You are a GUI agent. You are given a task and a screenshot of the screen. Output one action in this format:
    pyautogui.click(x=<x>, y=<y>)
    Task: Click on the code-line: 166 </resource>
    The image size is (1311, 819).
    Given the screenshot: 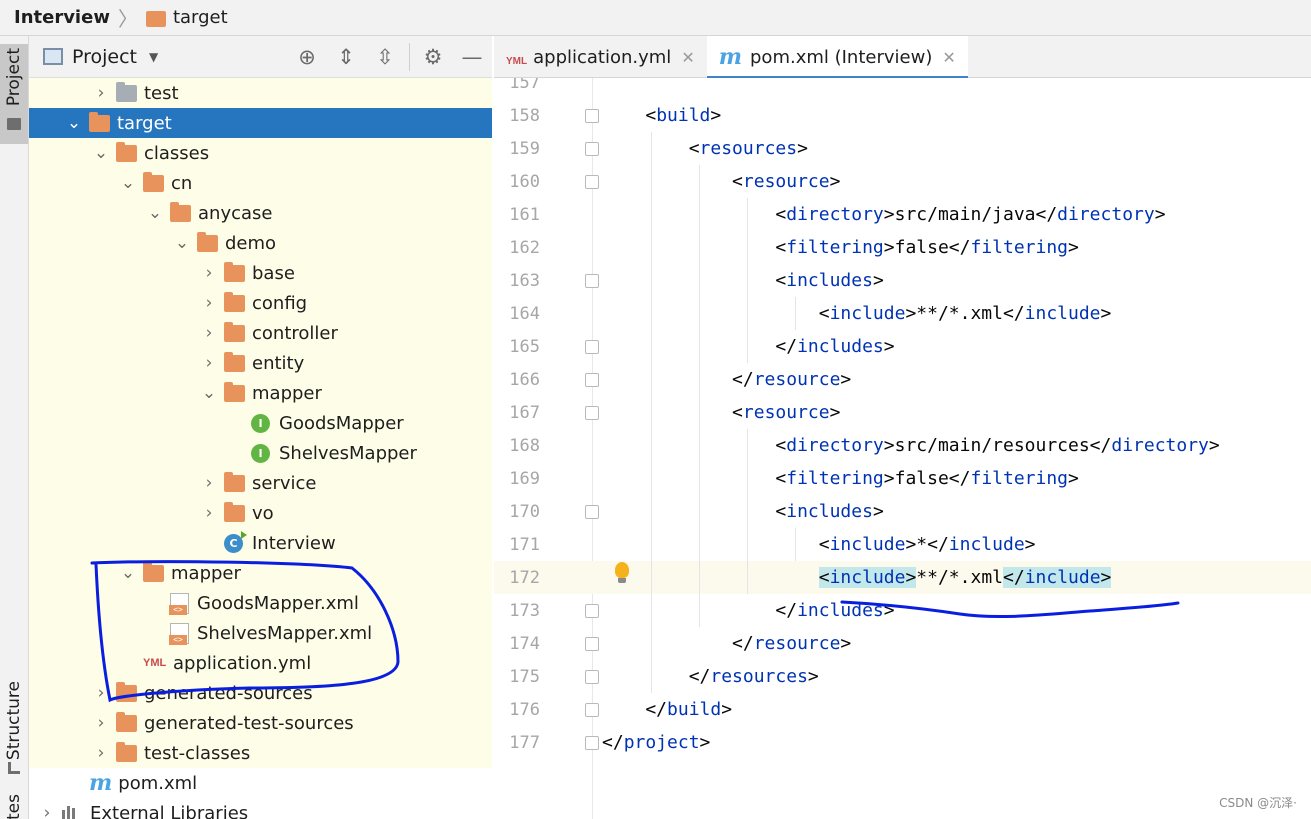 What is the action you would take?
    pyautogui.click(x=902, y=379)
    